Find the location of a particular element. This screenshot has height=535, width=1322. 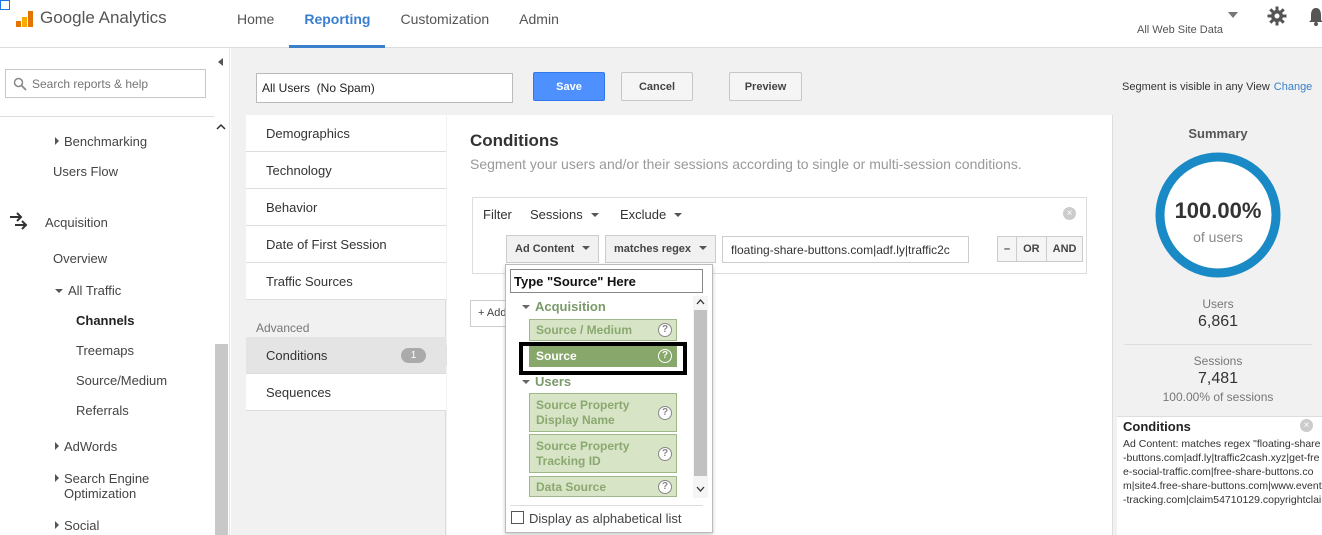

scroll-down-icon is located at coordinates (700, 489).